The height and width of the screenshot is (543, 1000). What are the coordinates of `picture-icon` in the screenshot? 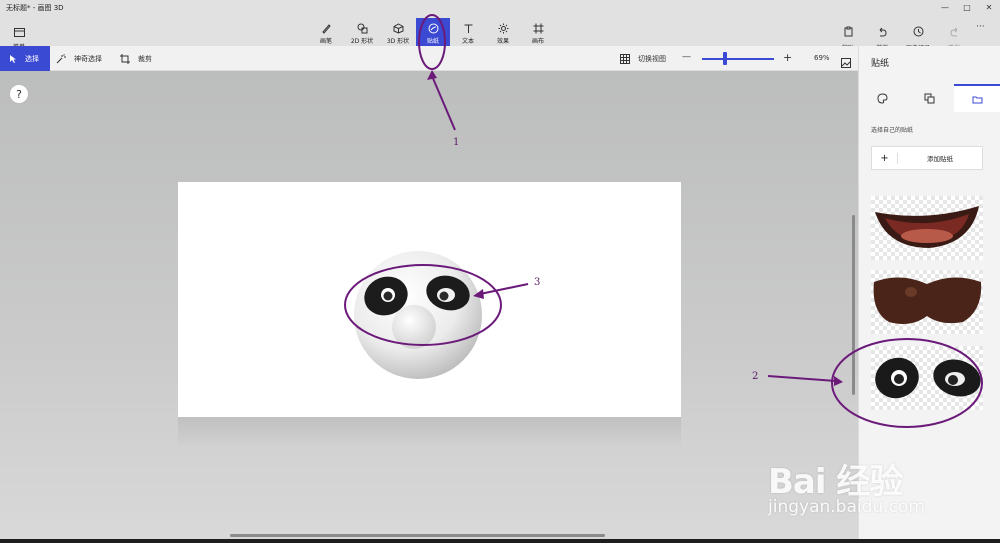 It's located at (846, 62).